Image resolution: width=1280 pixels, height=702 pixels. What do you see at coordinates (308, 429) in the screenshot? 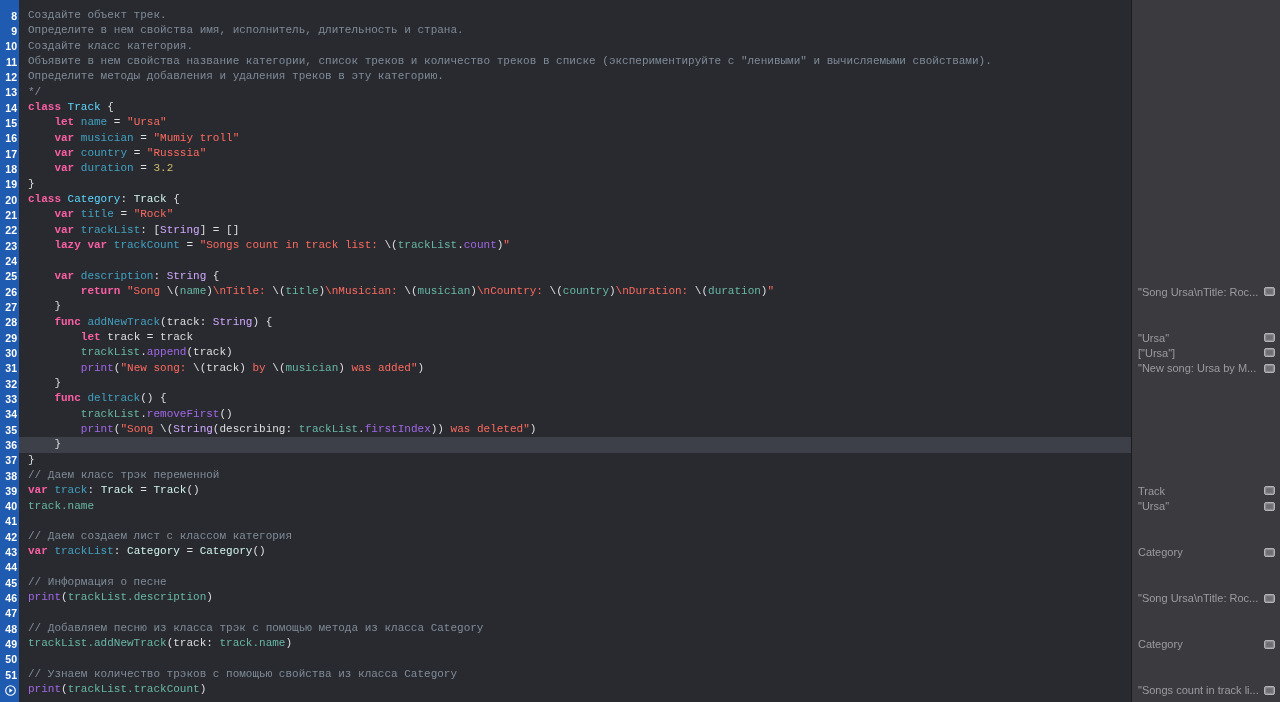
I see `code-line: print("Song \(String(describing: trackList.firstIndex)) was deleted")` at bounding box center [308, 429].